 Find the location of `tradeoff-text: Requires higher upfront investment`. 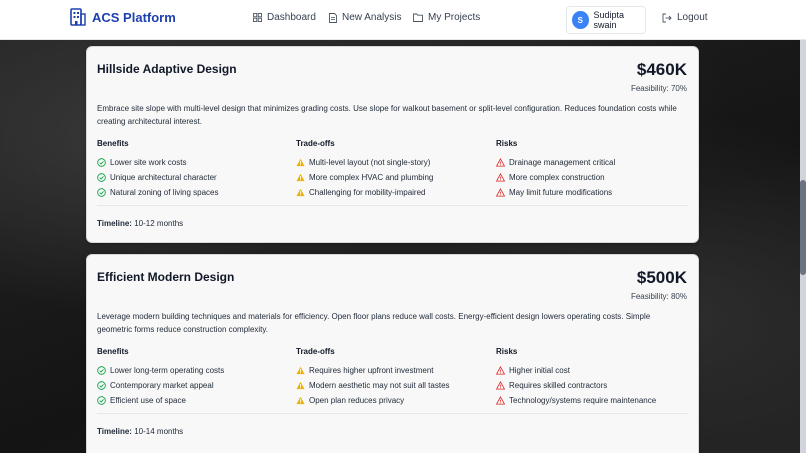

tradeoff-text: Requires higher upfront investment is located at coordinates (371, 370).